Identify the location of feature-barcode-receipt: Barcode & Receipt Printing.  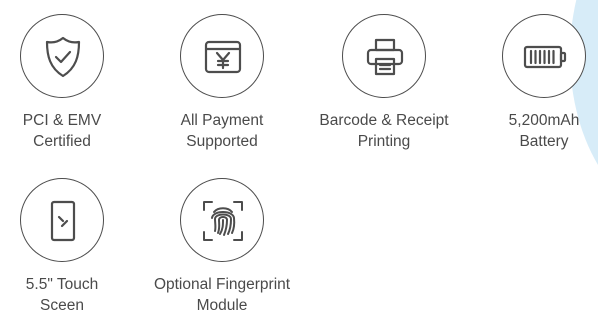
(384, 84).